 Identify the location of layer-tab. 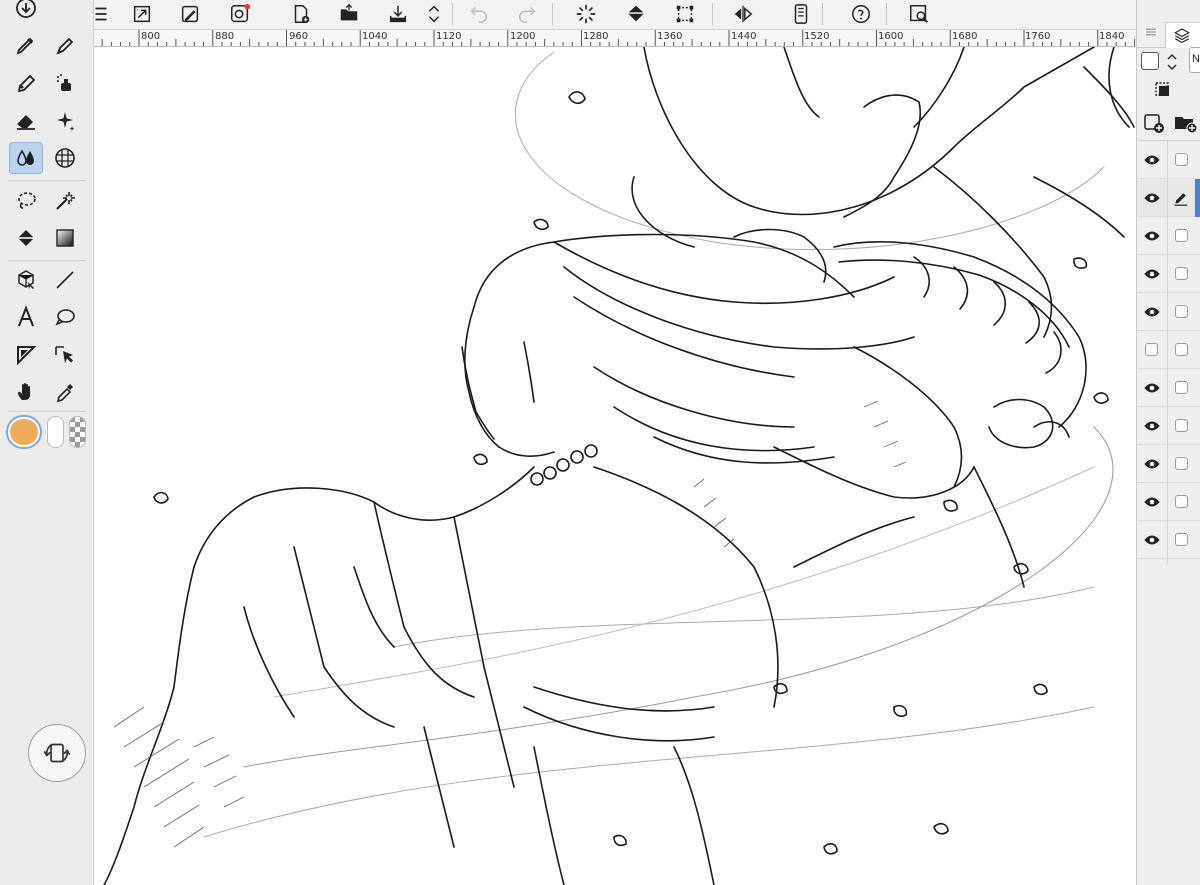
(1182, 35).